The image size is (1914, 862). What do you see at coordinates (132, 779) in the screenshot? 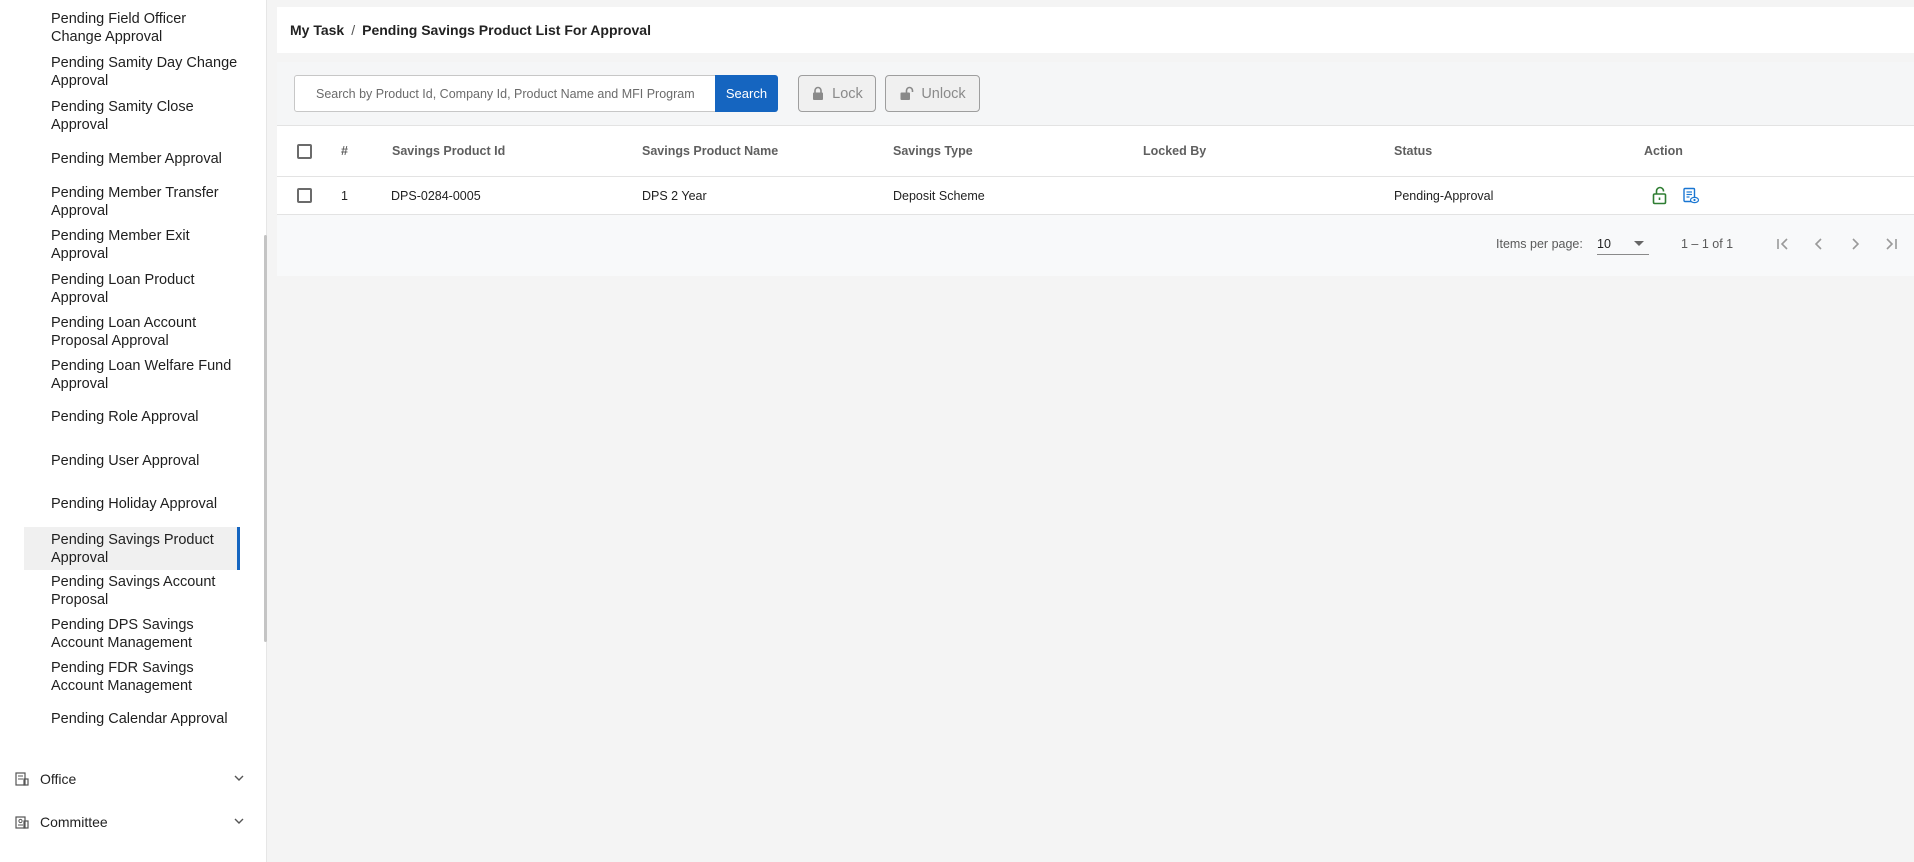
I see `sidebar-group-office: Office` at bounding box center [132, 779].